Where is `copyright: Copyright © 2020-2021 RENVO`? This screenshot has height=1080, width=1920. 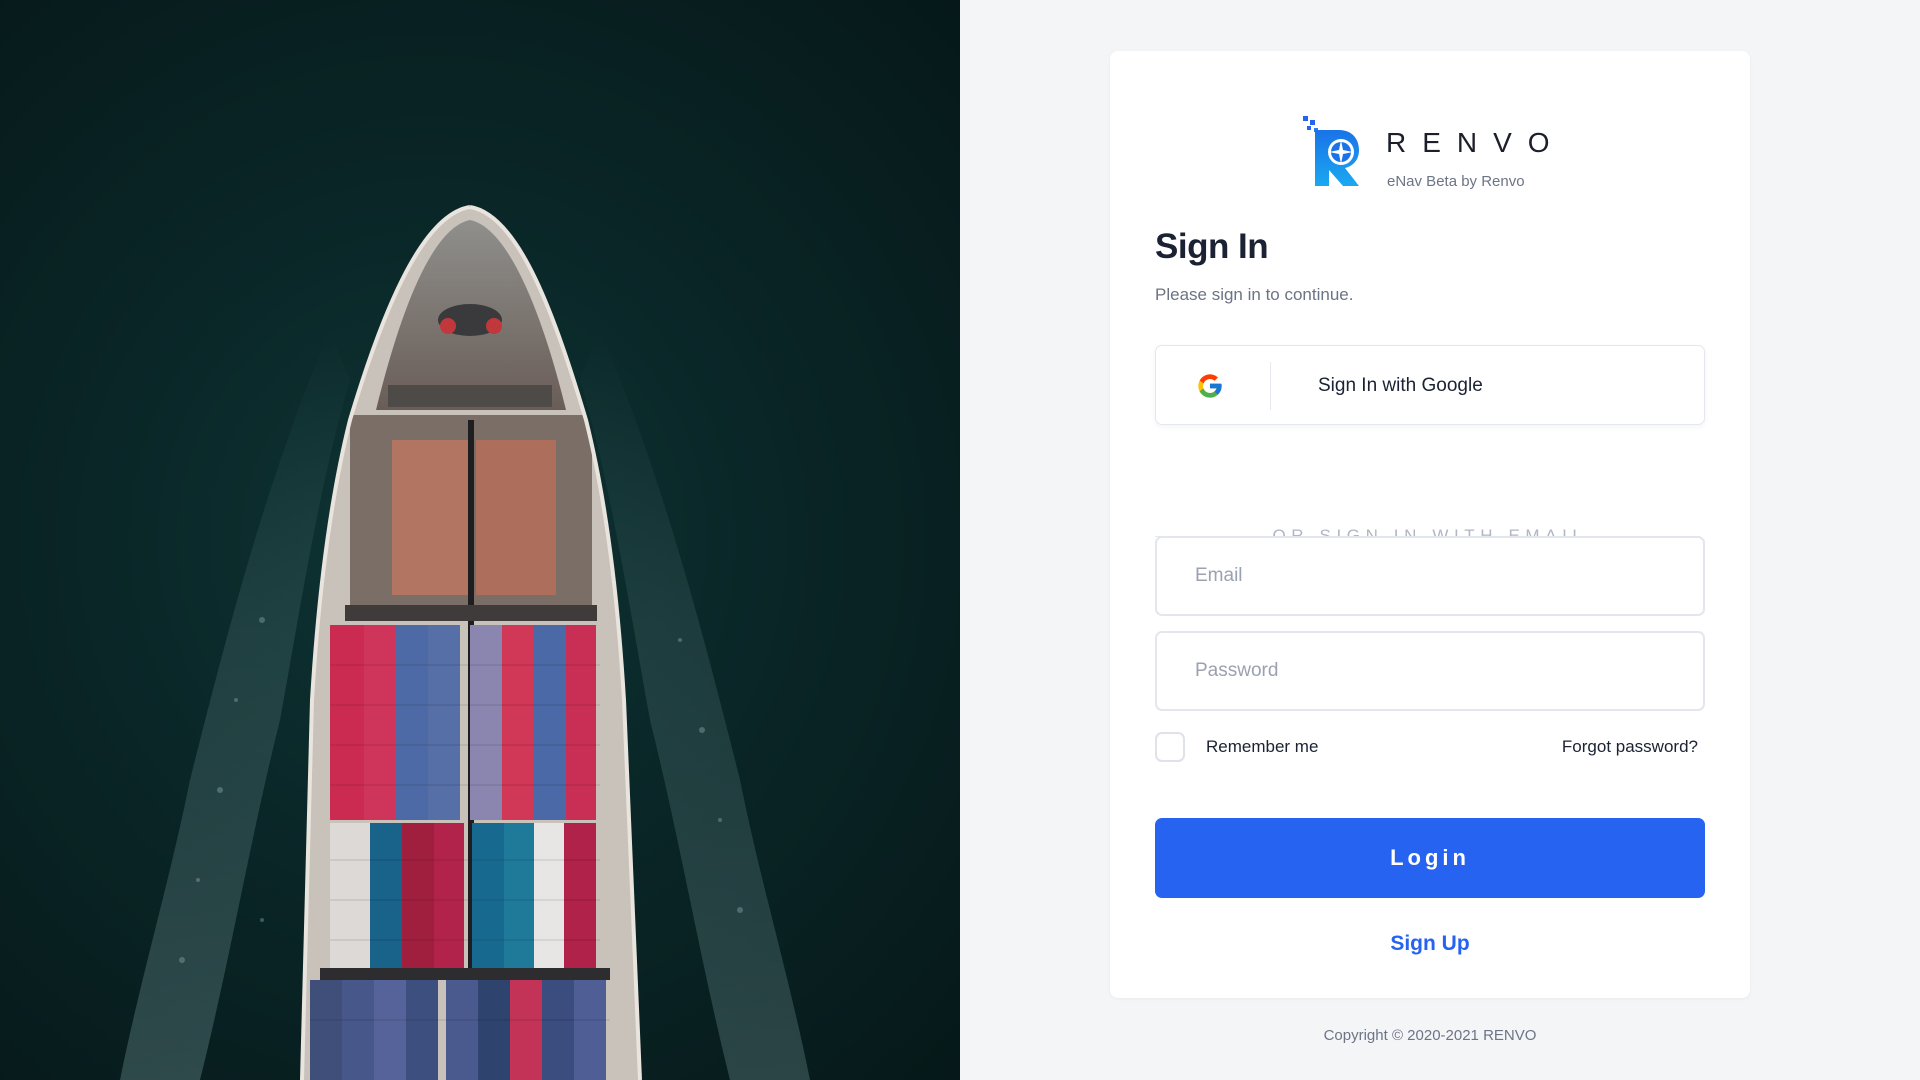 copyright: Copyright © 2020-2021 RENVO is located at coordinates (1430, 1035).